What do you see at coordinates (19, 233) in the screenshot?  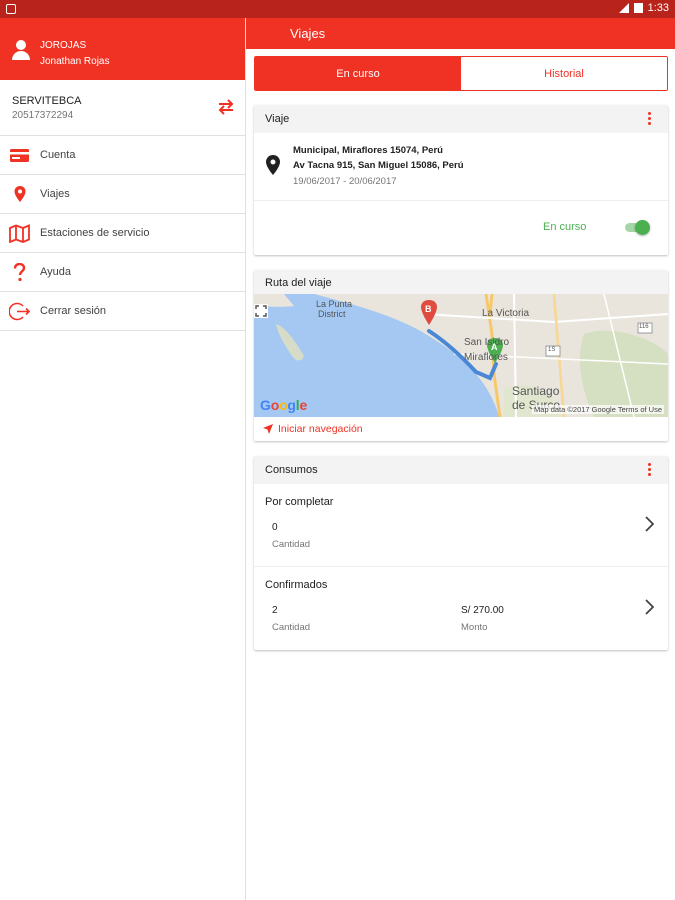 I see `map-icon` at bounding box center [19, 233].